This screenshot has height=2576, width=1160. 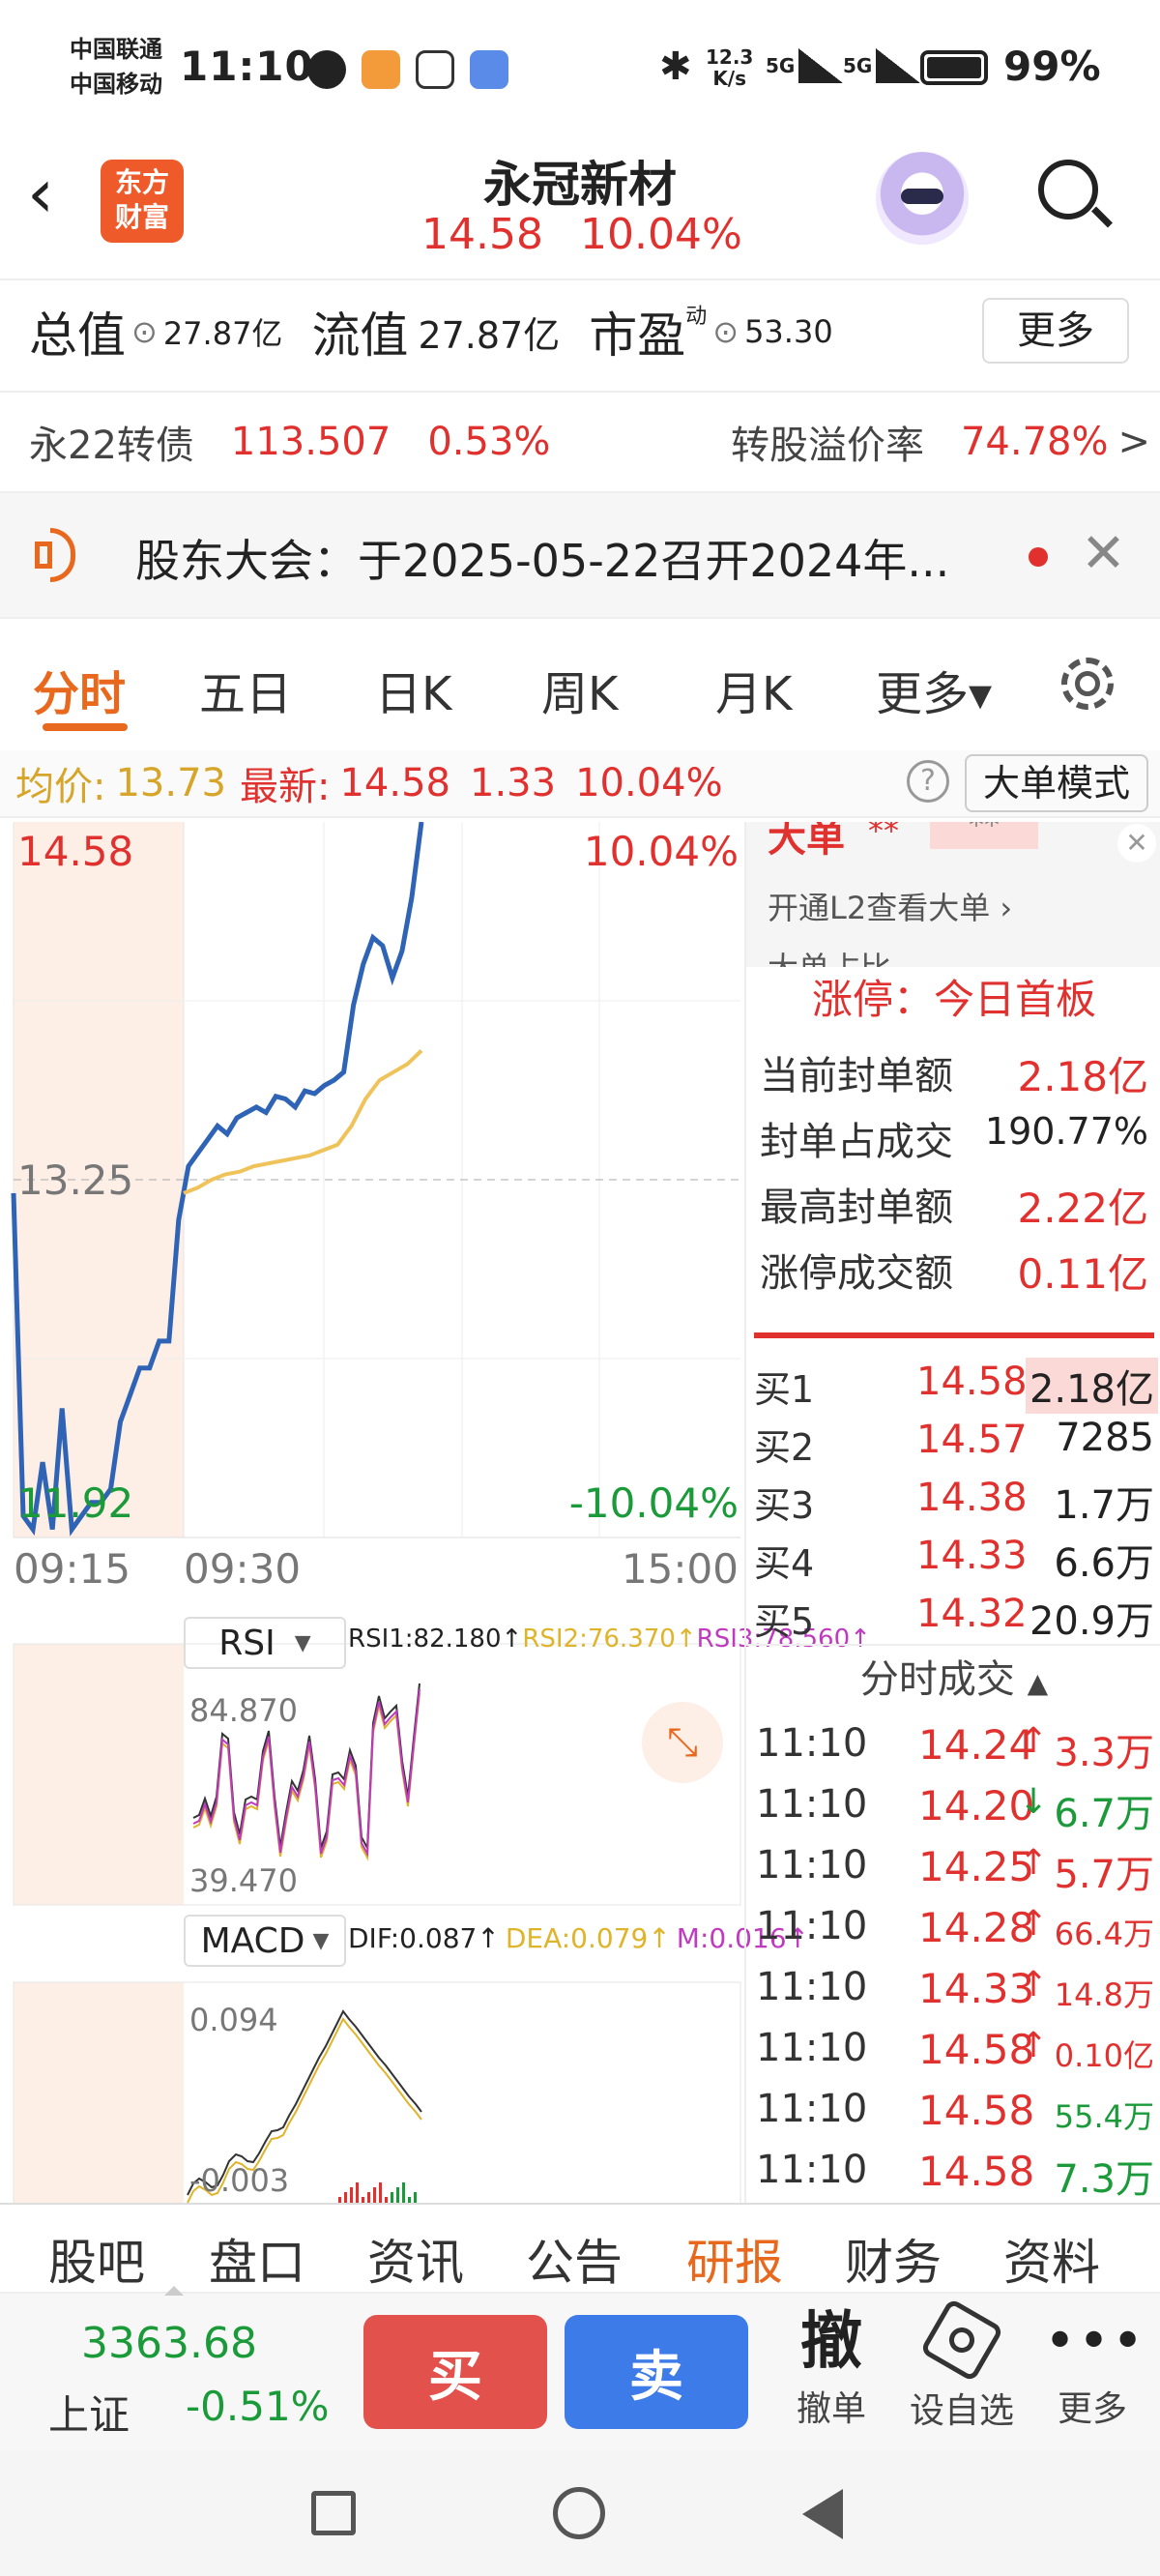 I want to click on unread-dot, so click(x=1038, y=557).